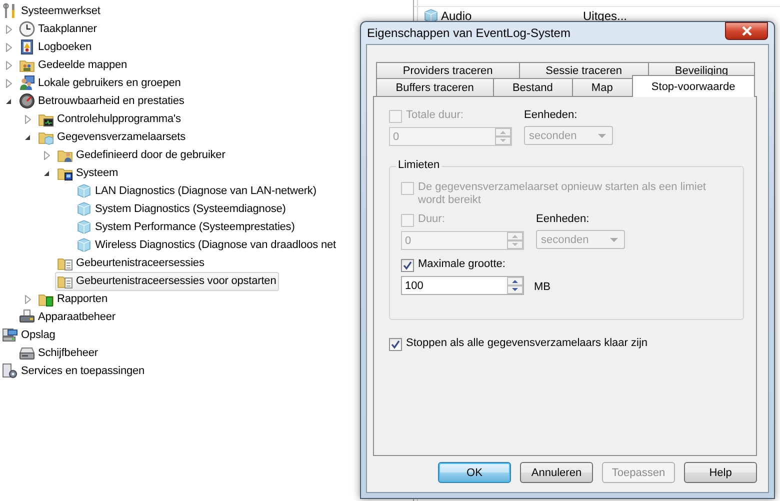 The width and height of the screenshot is (780, 501). What do you see at coordinates (181, 209) in the screenshot?
I see `tree-item: System Diagnostics (Systeemdiagnose)` at bounding box center [181, 209].